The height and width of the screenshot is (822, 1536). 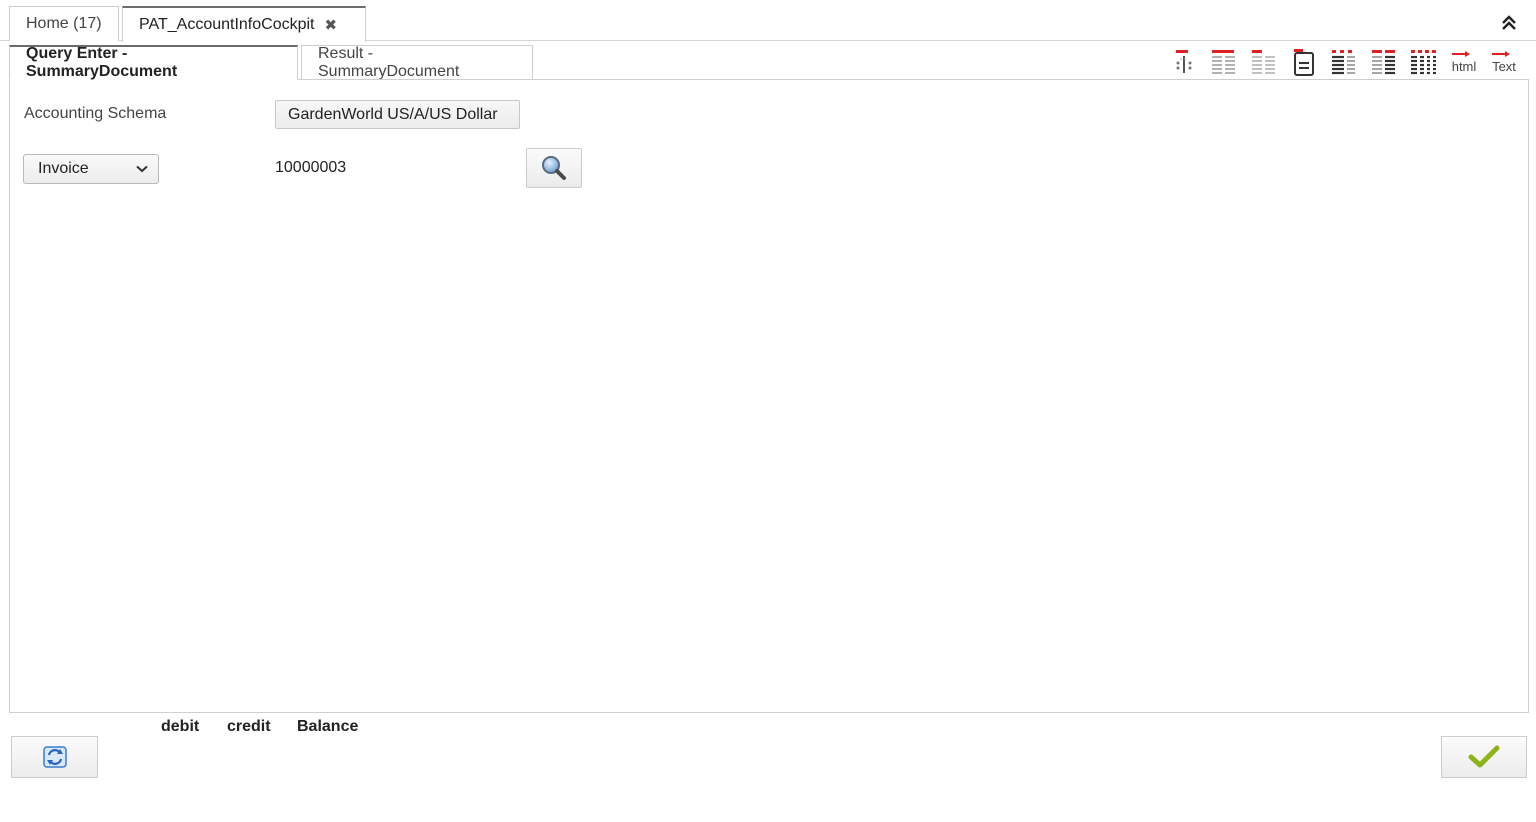 I want to click on accounting-schema-field: GardenWorld US/A/US Dollar, so click(x=397, y=114).